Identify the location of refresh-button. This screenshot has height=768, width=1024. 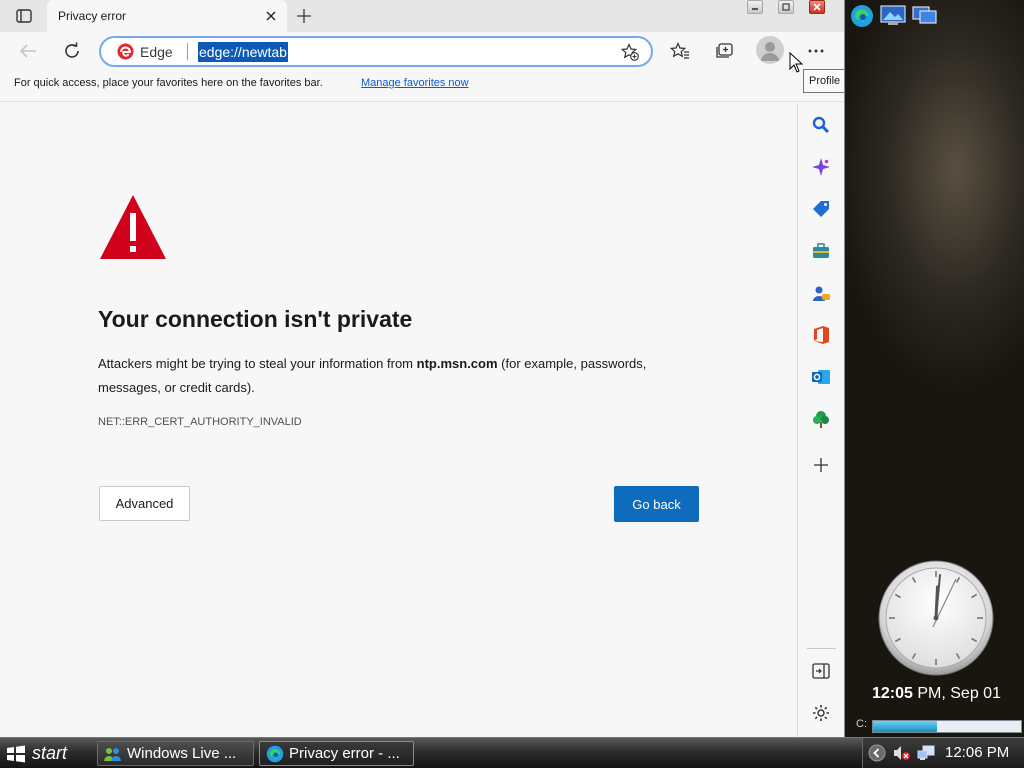
(72, 51).